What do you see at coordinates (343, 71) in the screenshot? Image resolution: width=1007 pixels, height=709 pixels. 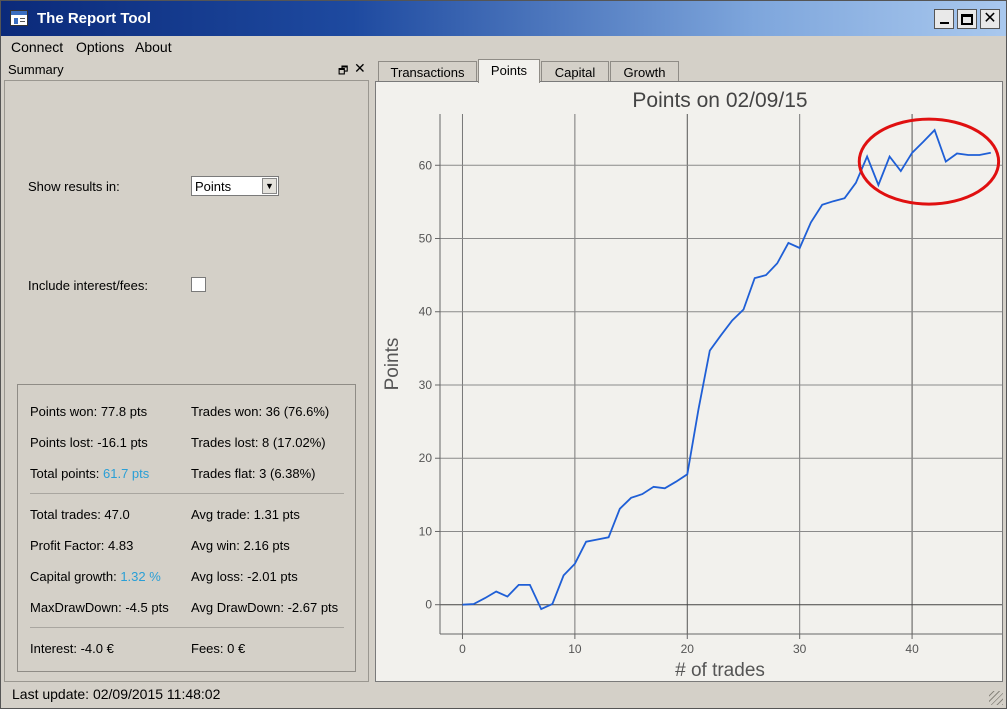 I see `dock-float-icon: 🗗` at bounding box center [343, 71].